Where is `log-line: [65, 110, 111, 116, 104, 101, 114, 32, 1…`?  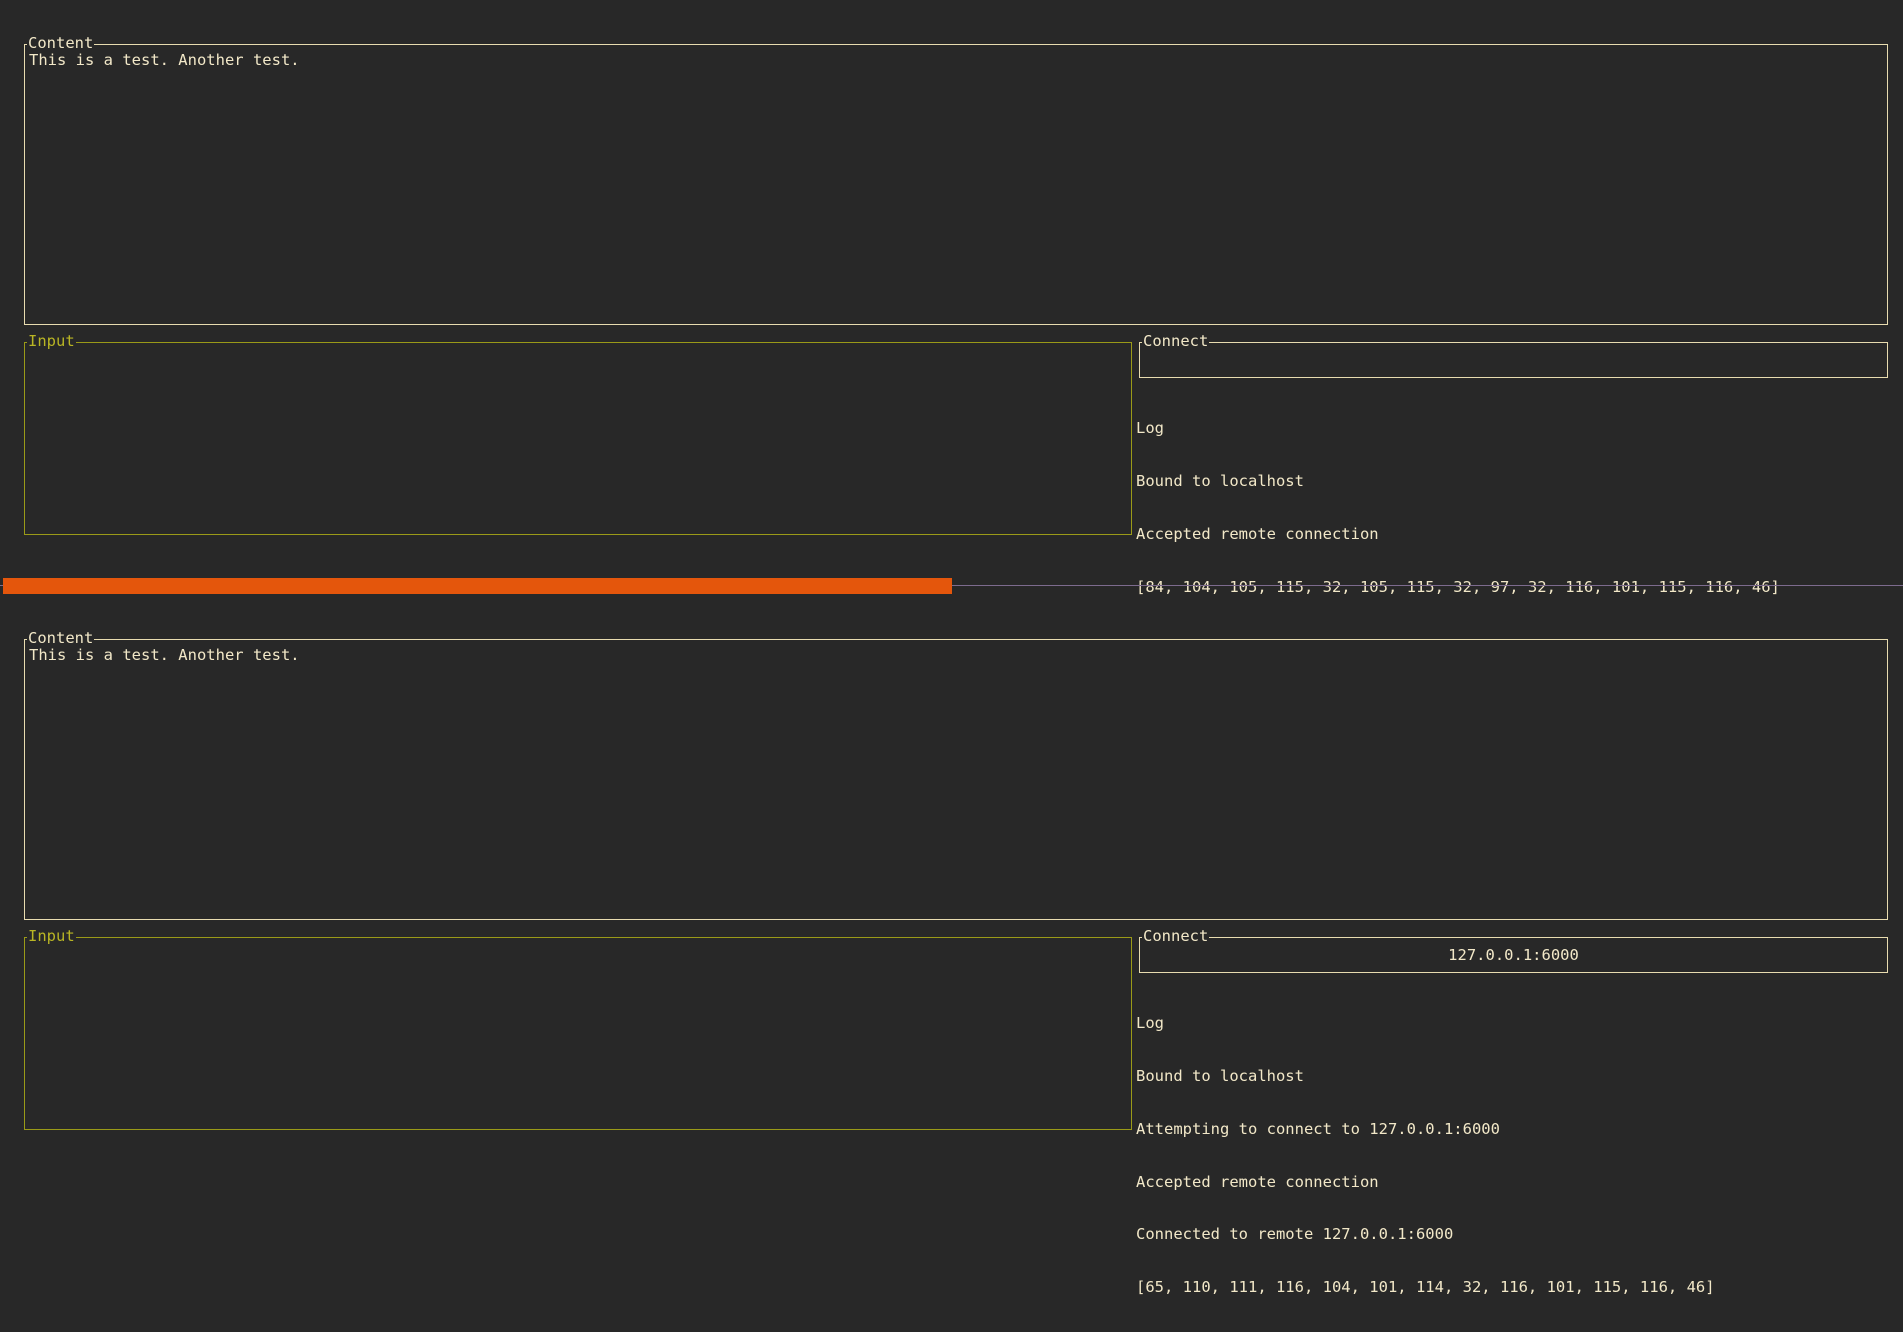 log-line: [65, 110, 111, 116, 104, 101, 114, 32, 1… is located at coordinates (1425, 1287).